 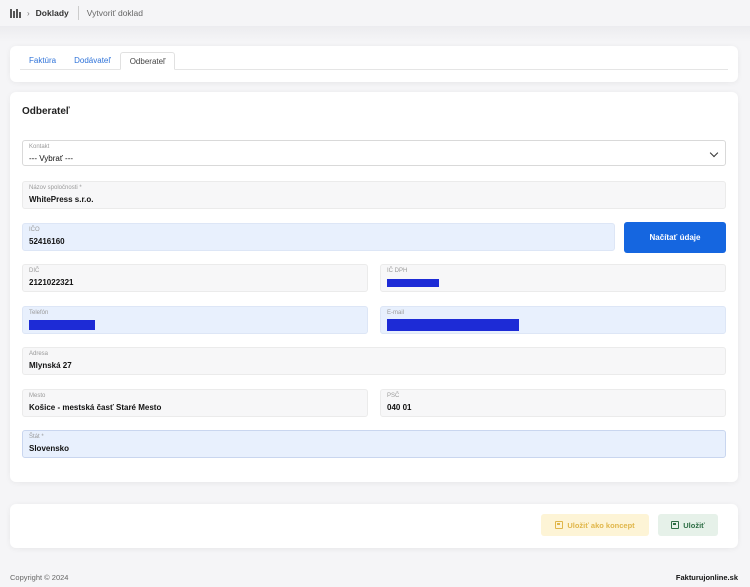 I want to click on copyright-text: Copyright © 2024, so click(x=39, y=577).